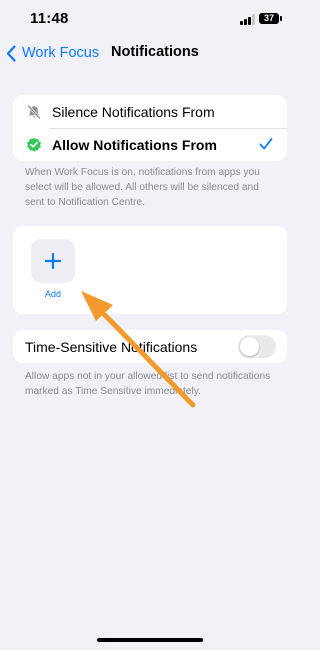 The image size is (320, 650). I want to click on time-sensitive-row: Time-Sensitive Notifications, so click(150, 346).